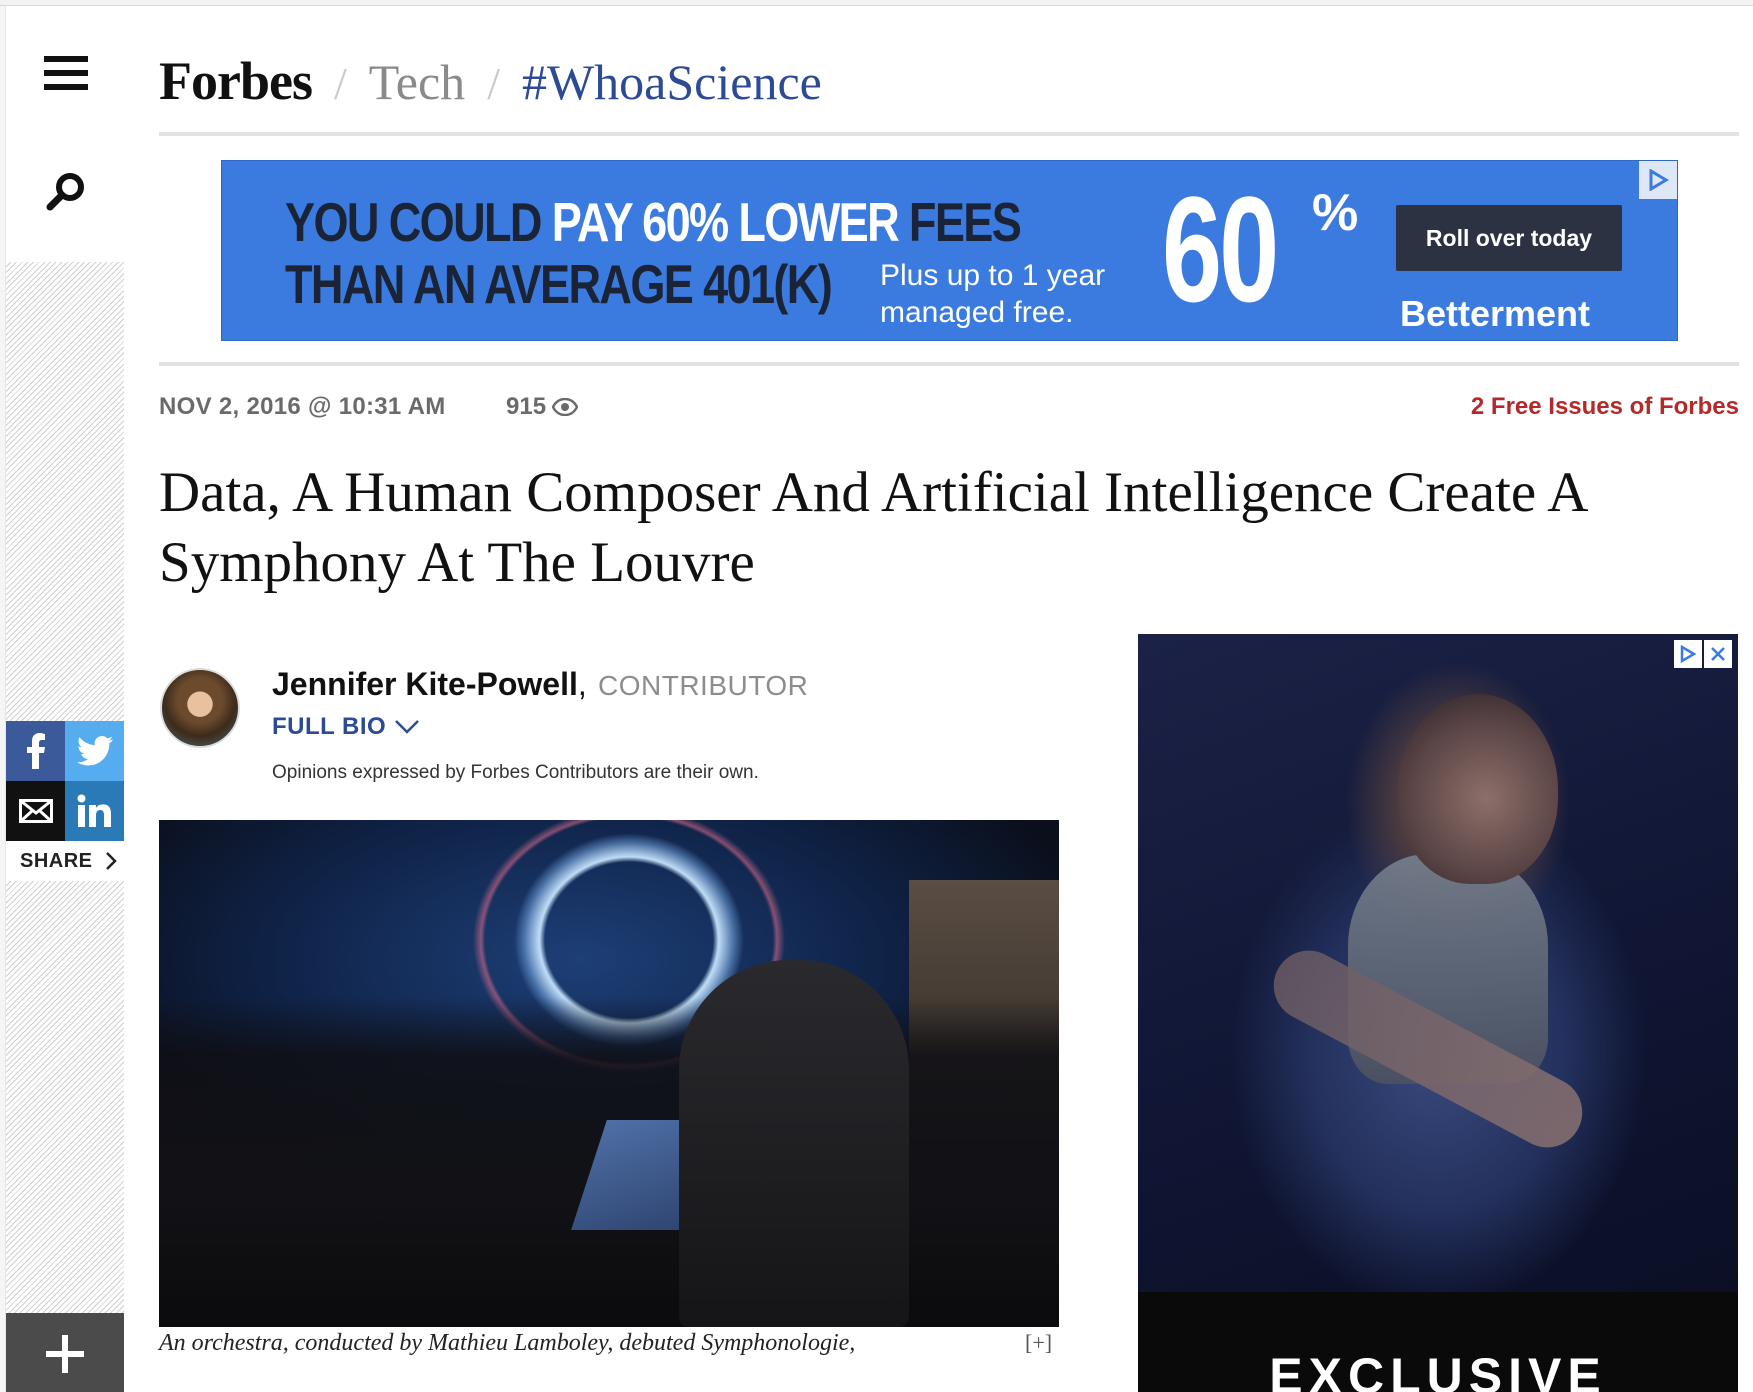 Image resolution: width=1753 pixels, height=1392 pixels. I want to click on chevron-down-icon, so click(407, 727).